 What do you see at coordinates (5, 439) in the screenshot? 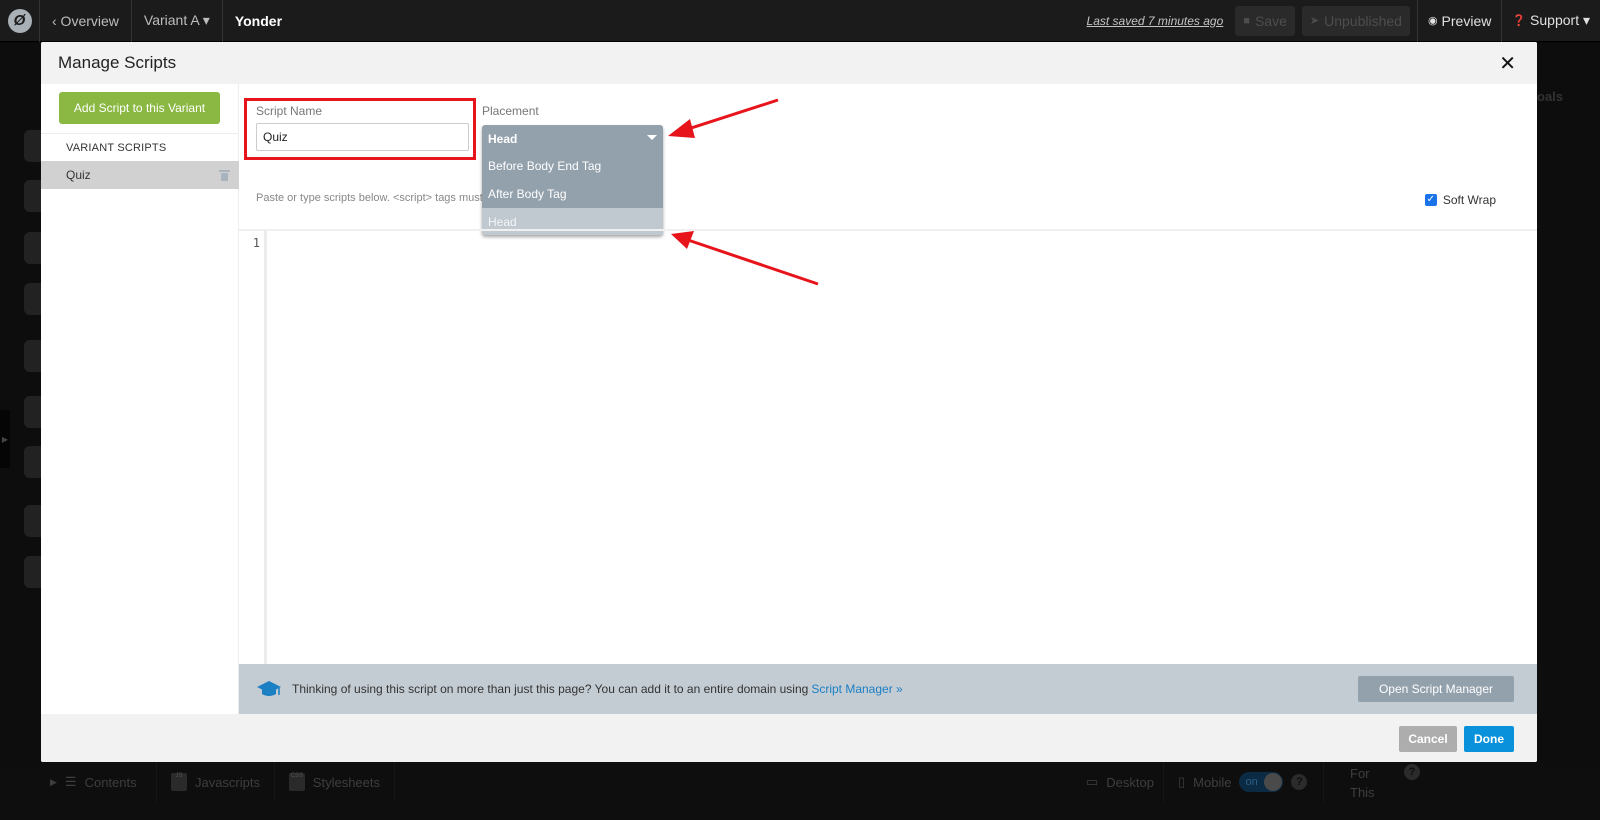
I see `panel-expand-handle: ▶` at bounding box center [5, 439].